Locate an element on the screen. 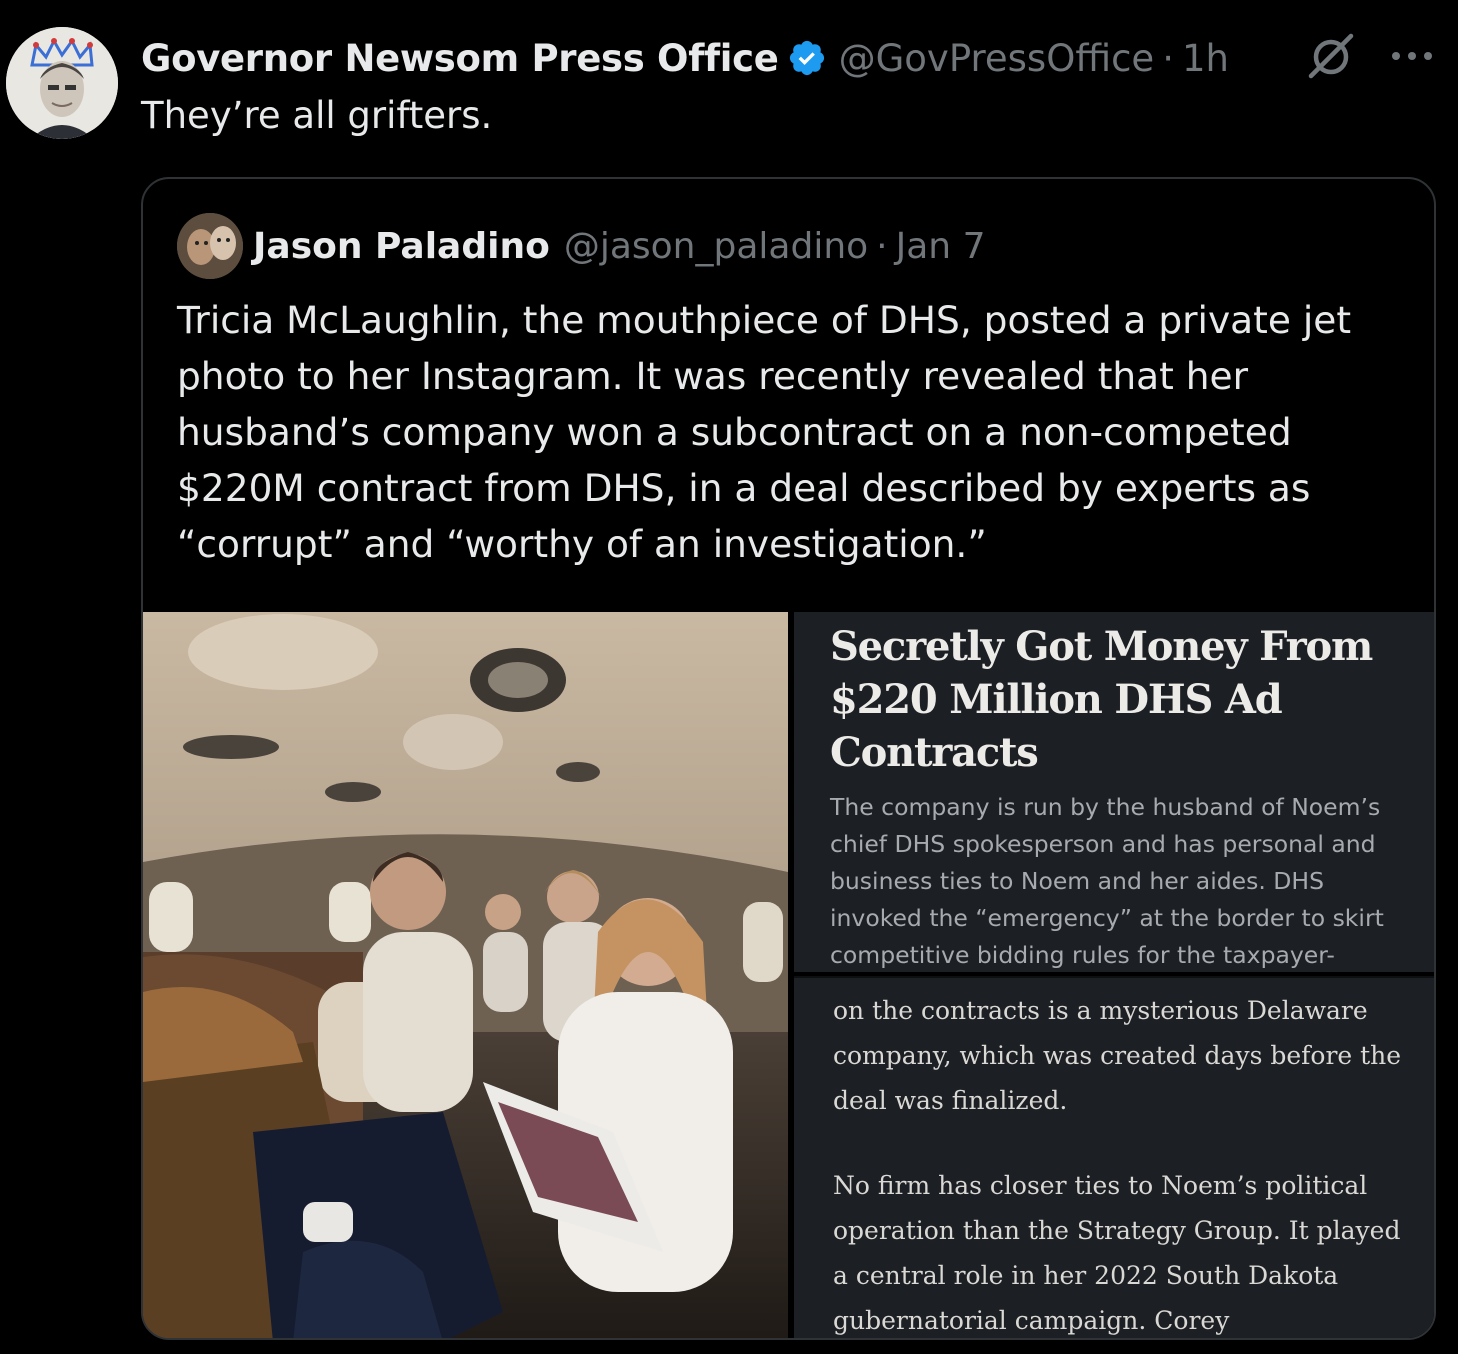  grok-button is located at coordinates (1331, 56).